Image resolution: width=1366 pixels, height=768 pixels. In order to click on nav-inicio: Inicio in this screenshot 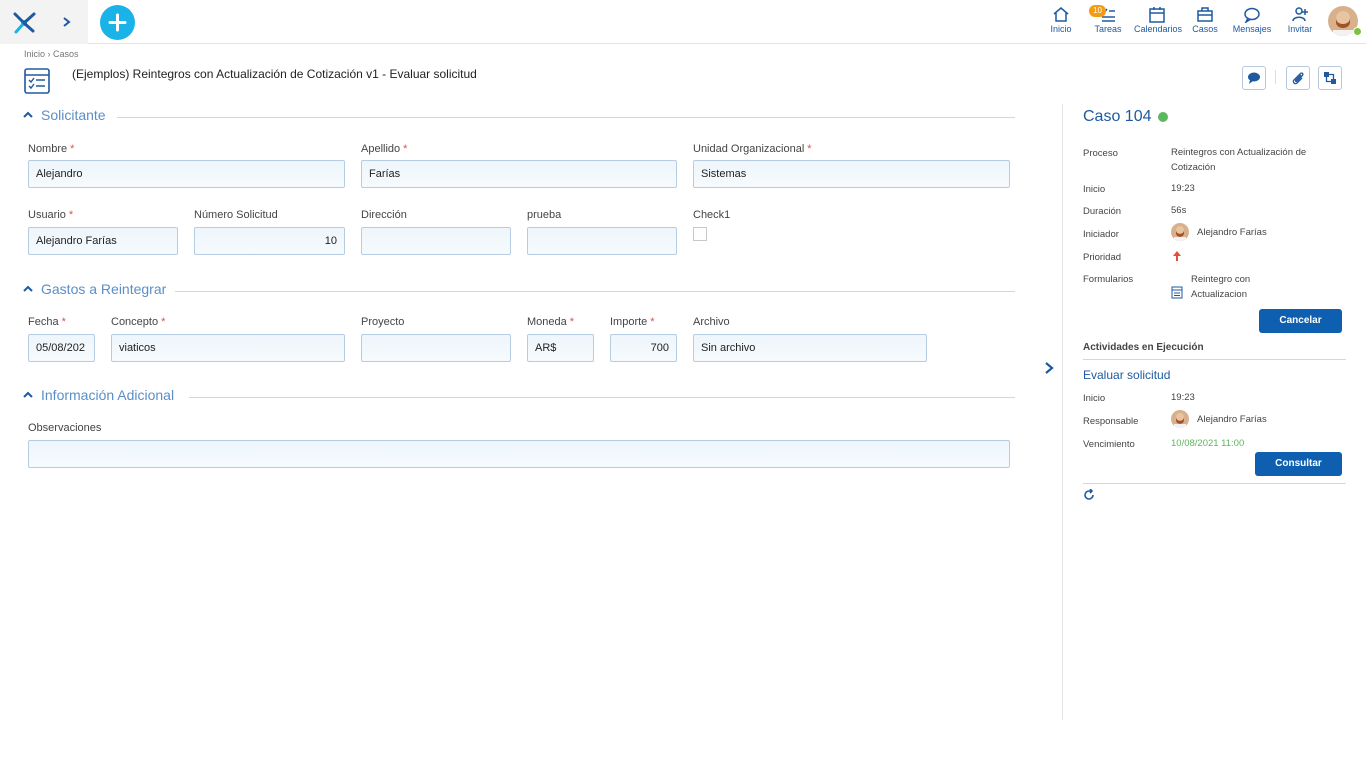, I will do `click(1061, 24)`.